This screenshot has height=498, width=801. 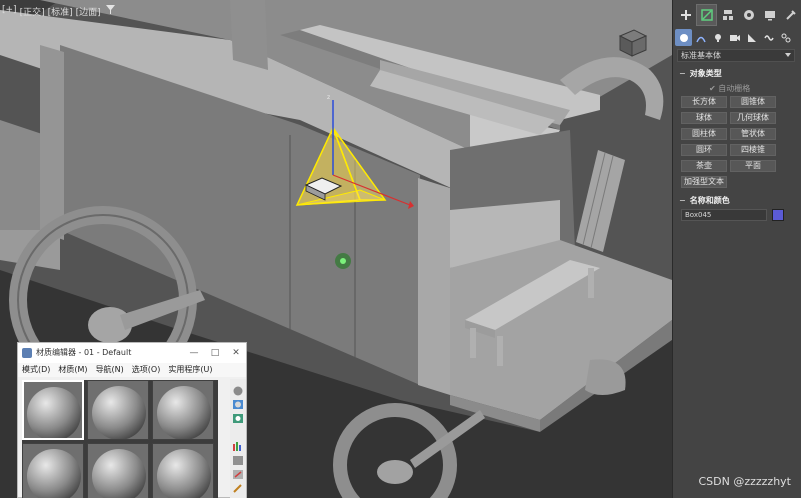 I want to click on menu-mode: 模式(D), so click(x=36, y=370).